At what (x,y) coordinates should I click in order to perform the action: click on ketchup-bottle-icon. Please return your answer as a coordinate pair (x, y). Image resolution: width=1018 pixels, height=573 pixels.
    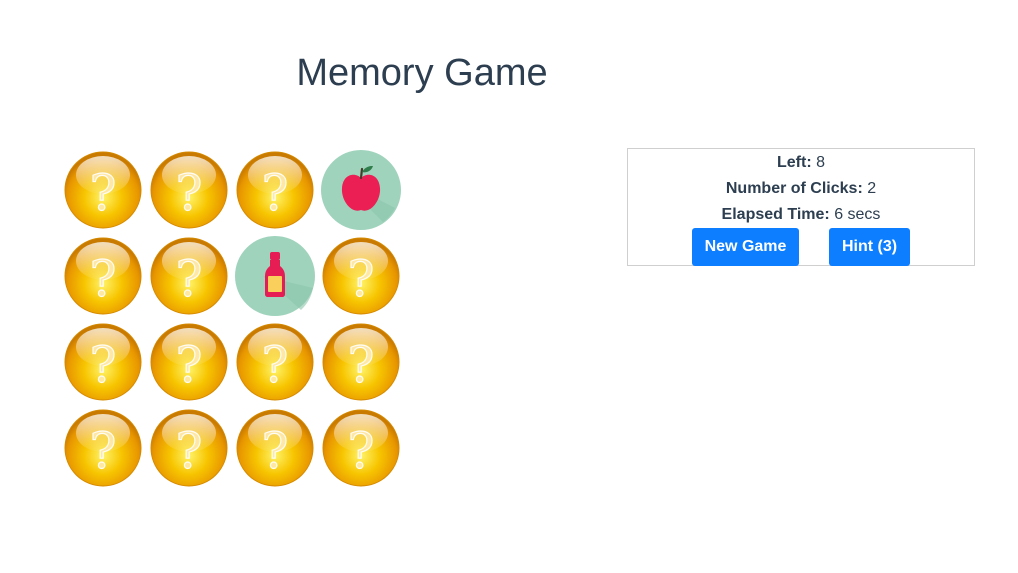
    Looking at the image, I should click on (275, 276).